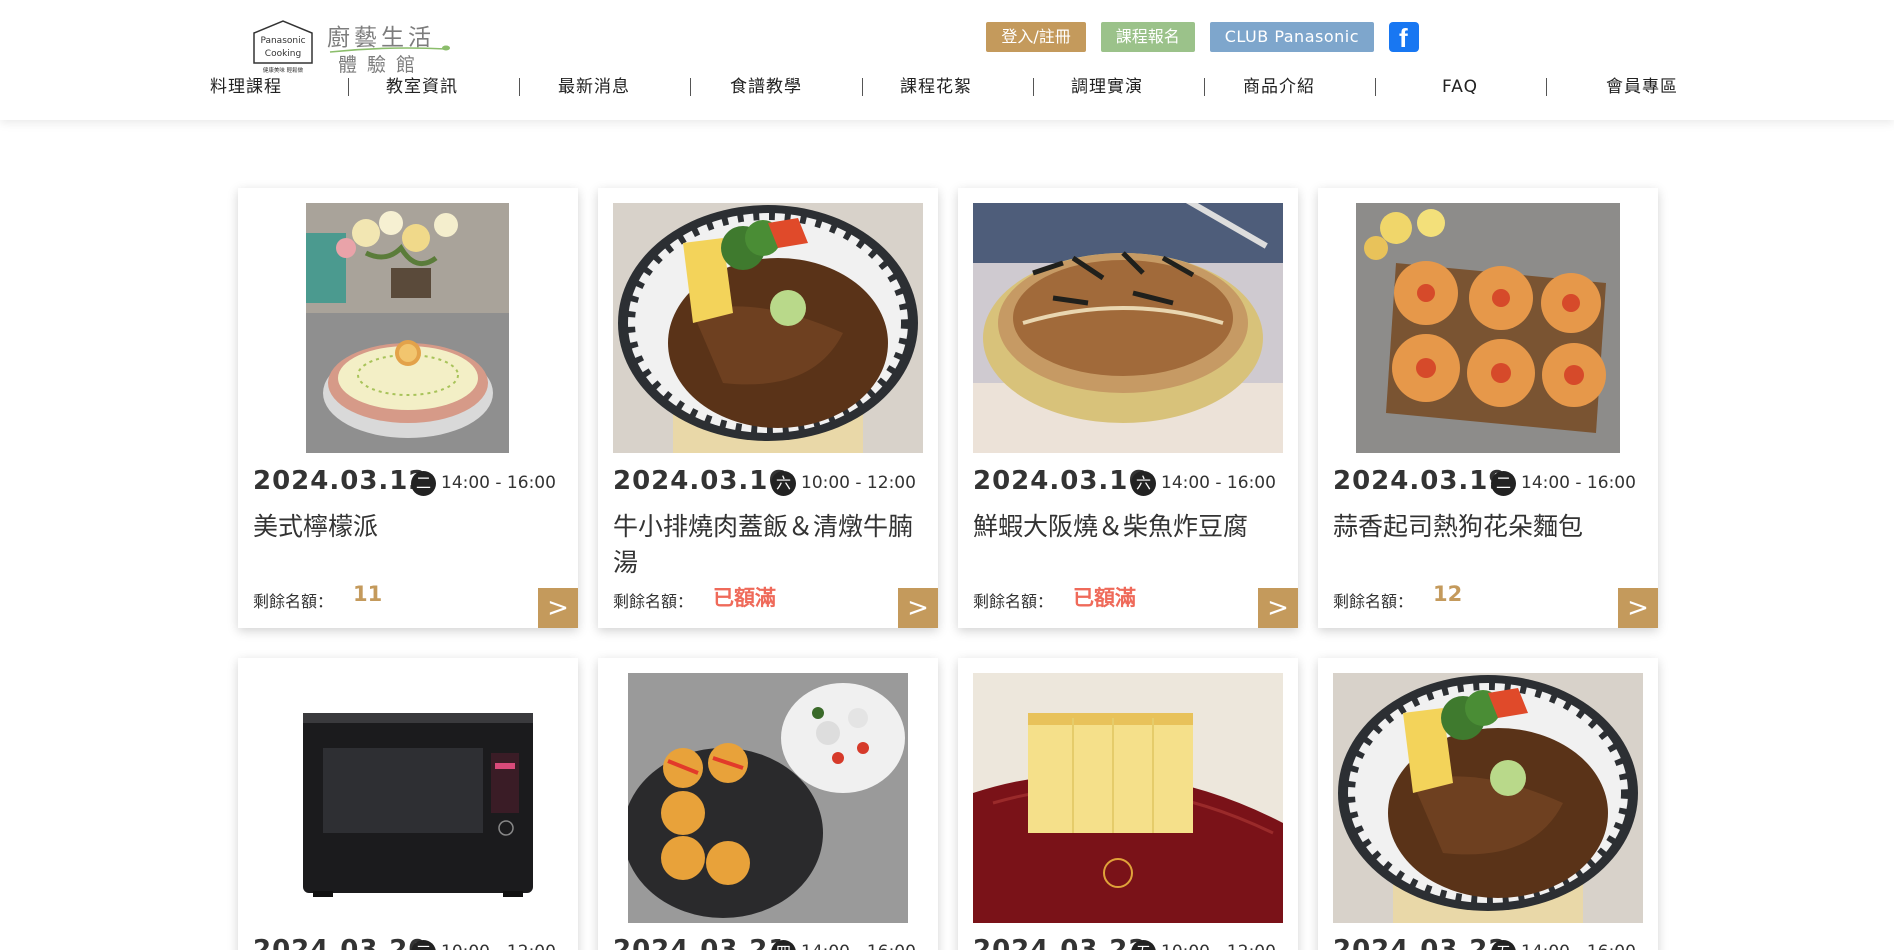 The height and width of the screenshot is (950, 1894). What do you see at coordinates (1420, 481) in the screenshot?
I see `course-date: 2024.03.19` at bounding box center [1420, 481].